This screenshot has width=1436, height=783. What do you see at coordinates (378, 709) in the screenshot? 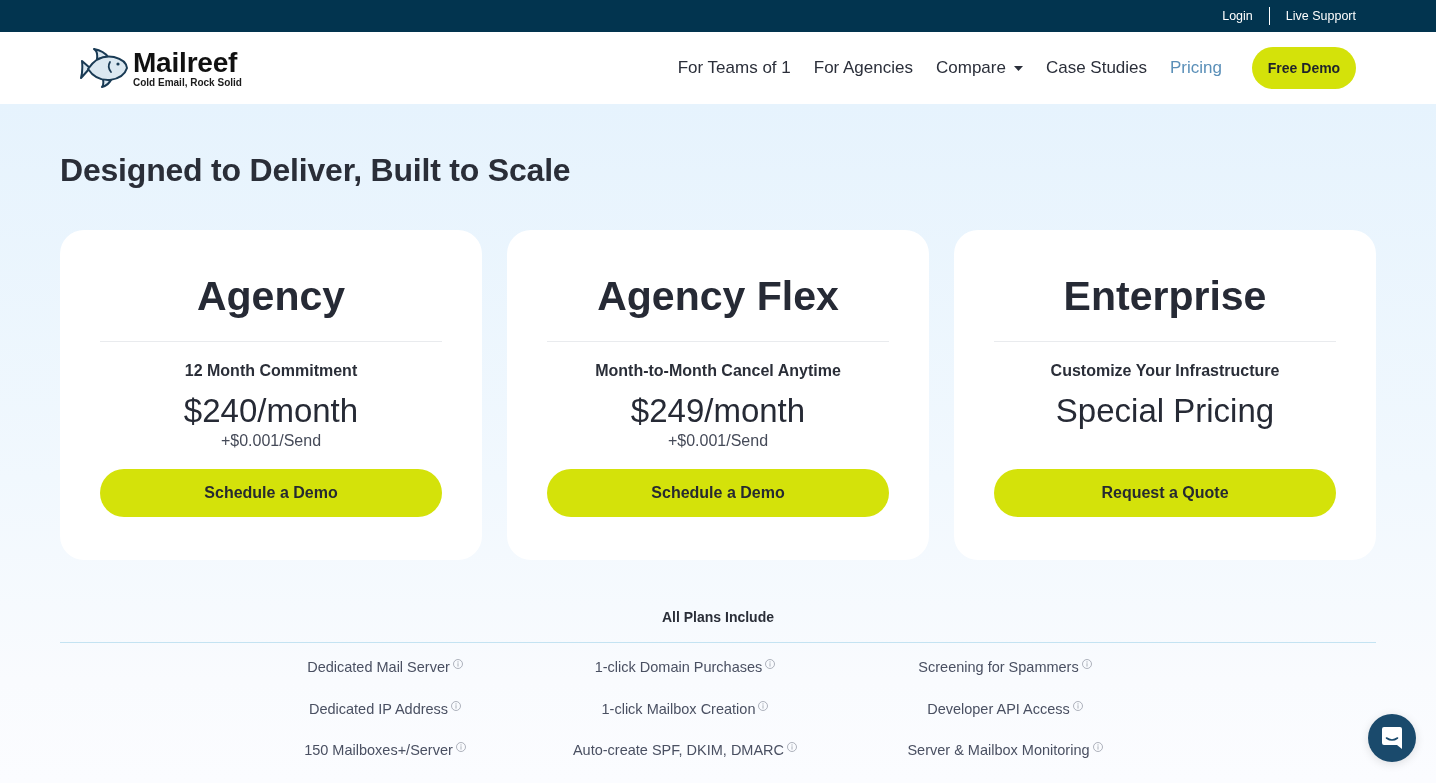
I see `feature-label: Dedicated IP Address` at bounding box center [378, 709].